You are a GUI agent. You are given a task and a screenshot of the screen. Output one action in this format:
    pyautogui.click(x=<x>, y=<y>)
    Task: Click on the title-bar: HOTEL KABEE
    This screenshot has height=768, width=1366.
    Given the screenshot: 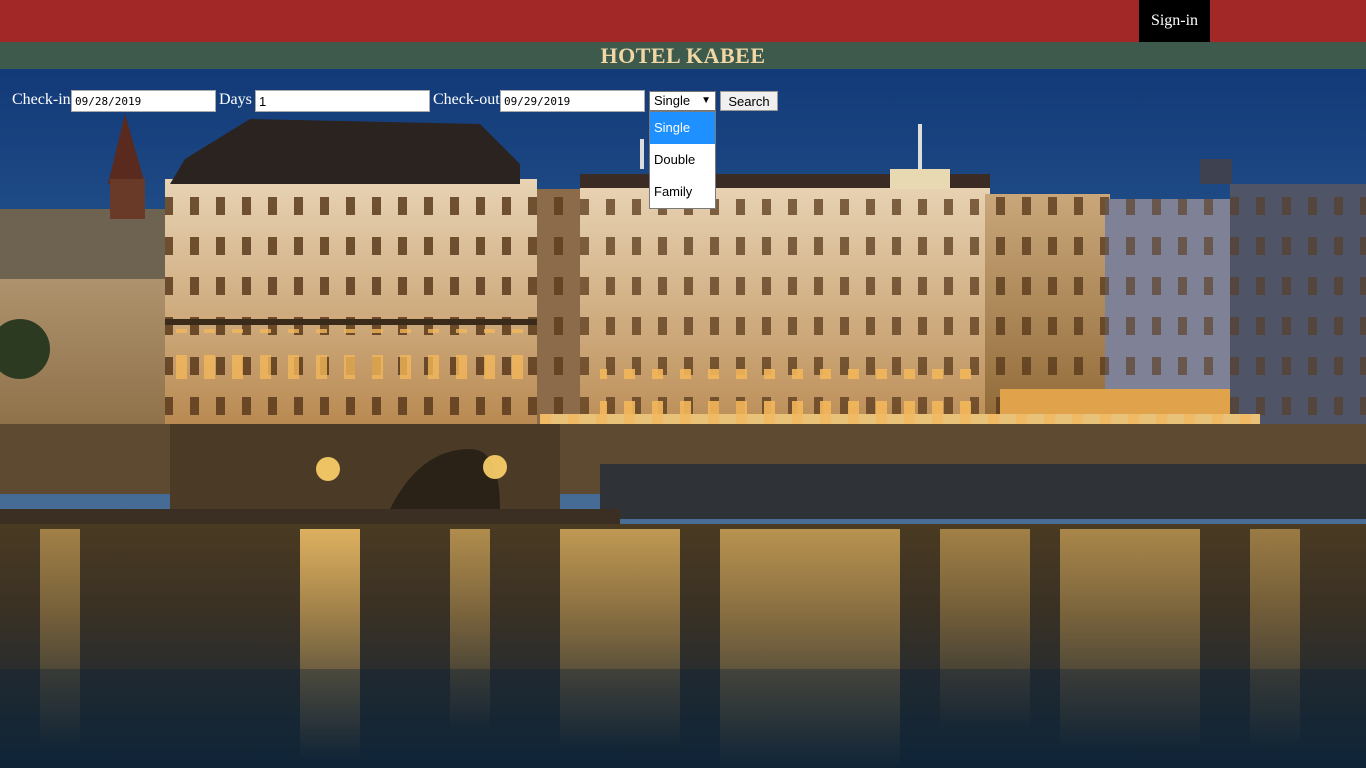 What is the action you would take?
    pyautogui.click(x=683, y=55)
    